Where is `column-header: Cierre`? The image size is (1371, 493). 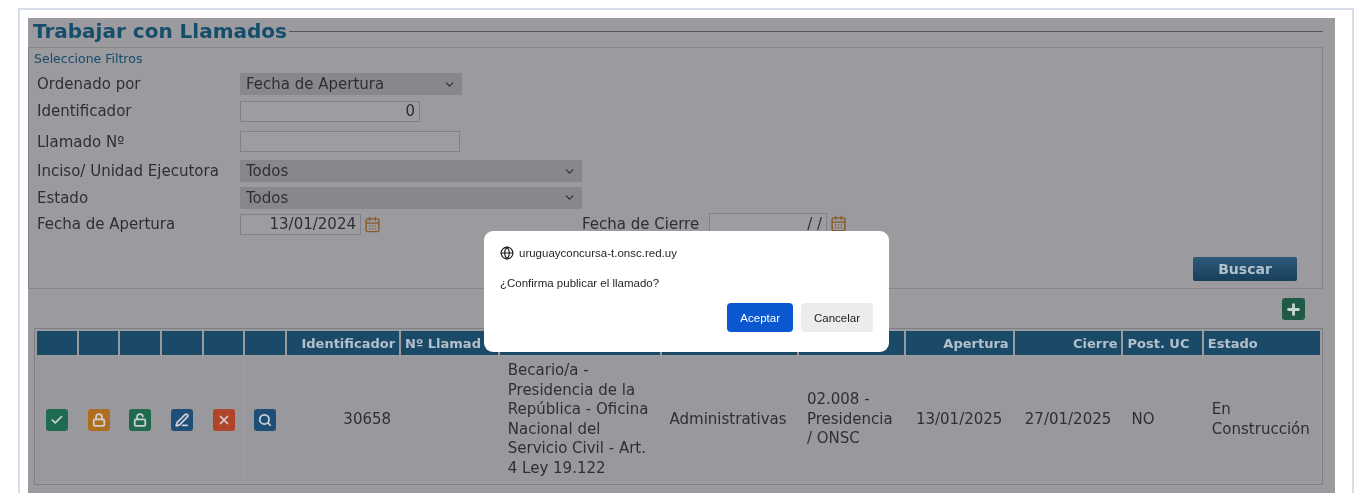 column-header: Cierre is located at coordinates (1068, 343).